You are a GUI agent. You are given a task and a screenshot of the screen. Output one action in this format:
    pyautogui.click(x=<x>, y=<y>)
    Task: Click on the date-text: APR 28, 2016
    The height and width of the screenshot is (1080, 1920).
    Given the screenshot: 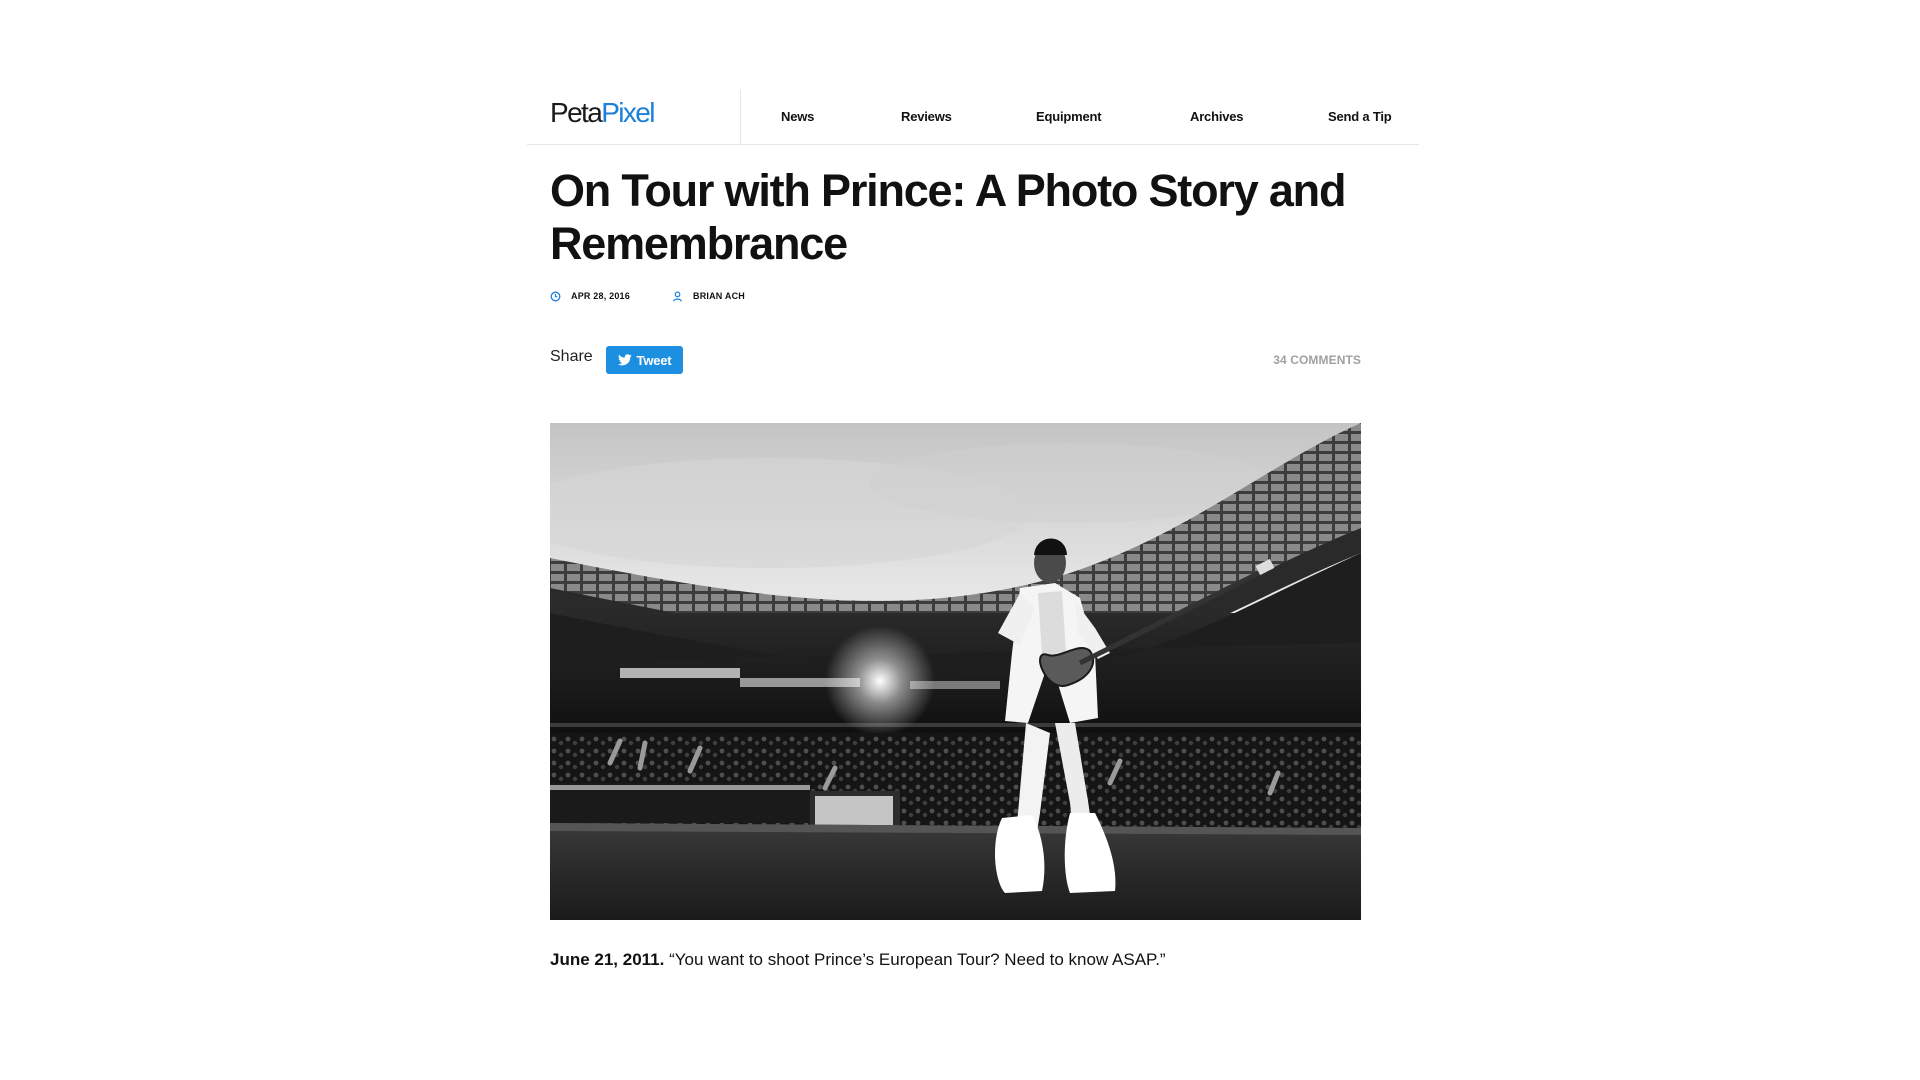 What is the action you would take?
    pyautogui.click(x=600, y=296)
    